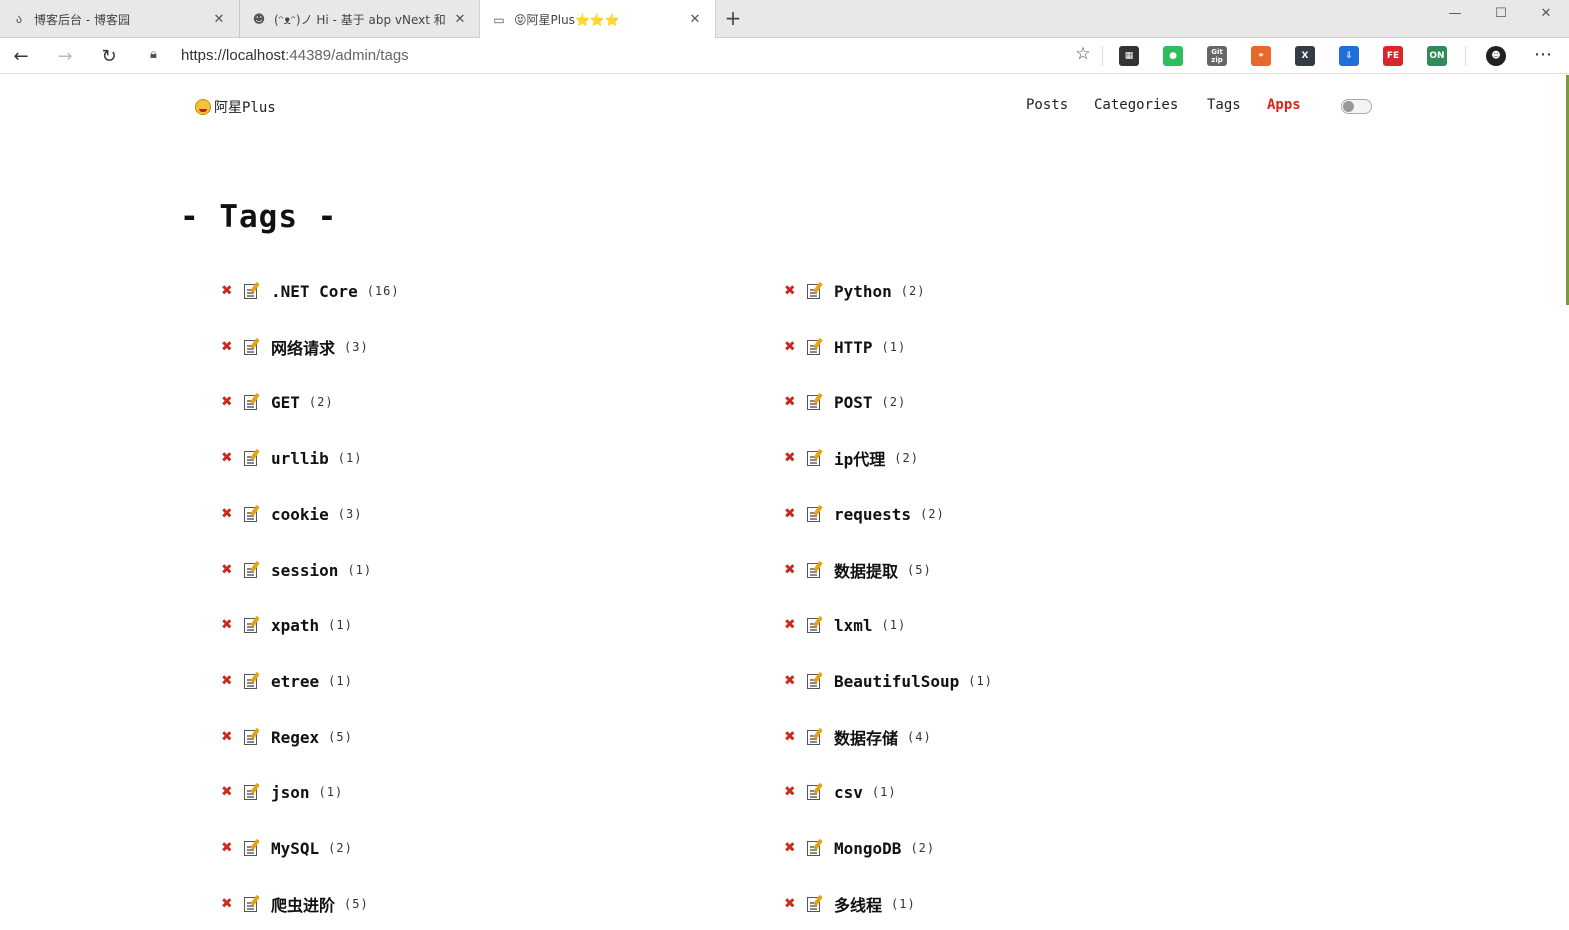  Describe the element at coordinates (863, 291) in the screenshot. I see `tag-name: Python` at that location.